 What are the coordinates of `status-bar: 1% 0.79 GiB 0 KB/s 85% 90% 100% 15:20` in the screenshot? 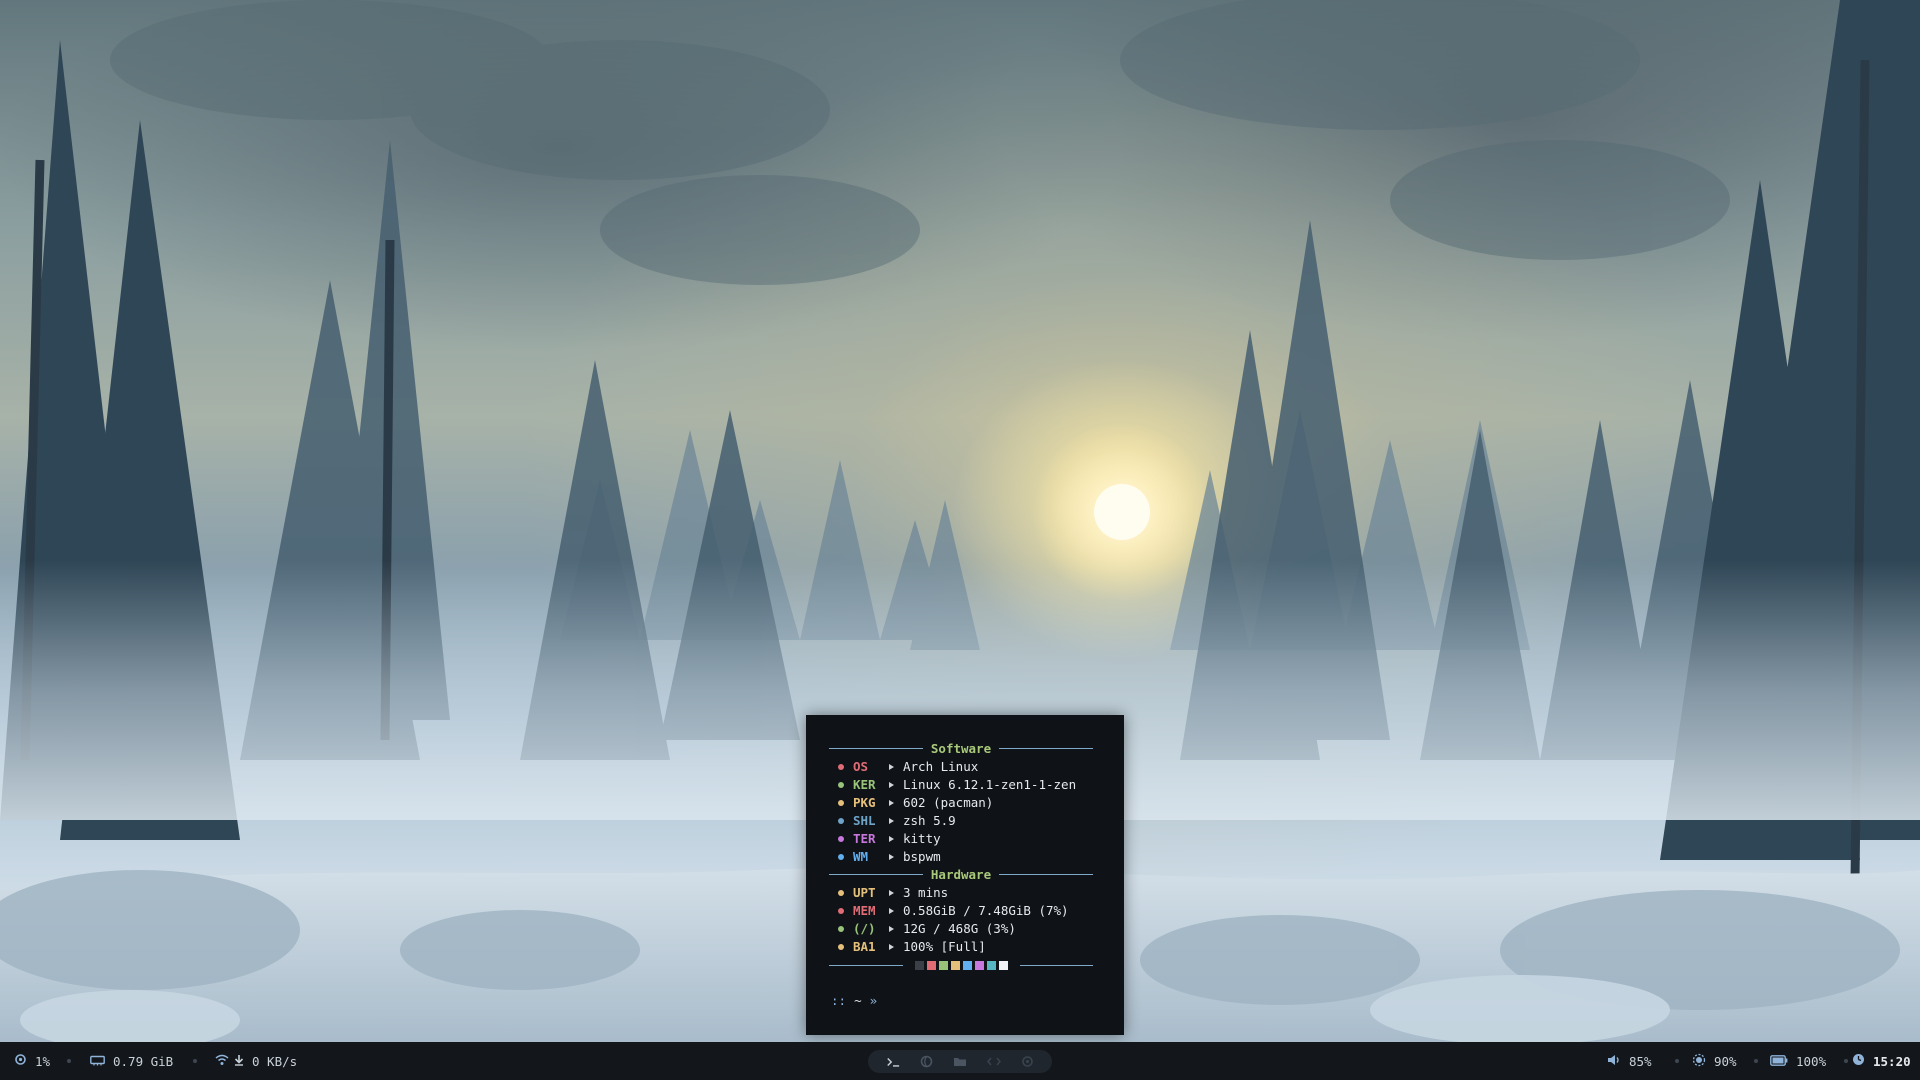 It's located at (960, 1061).